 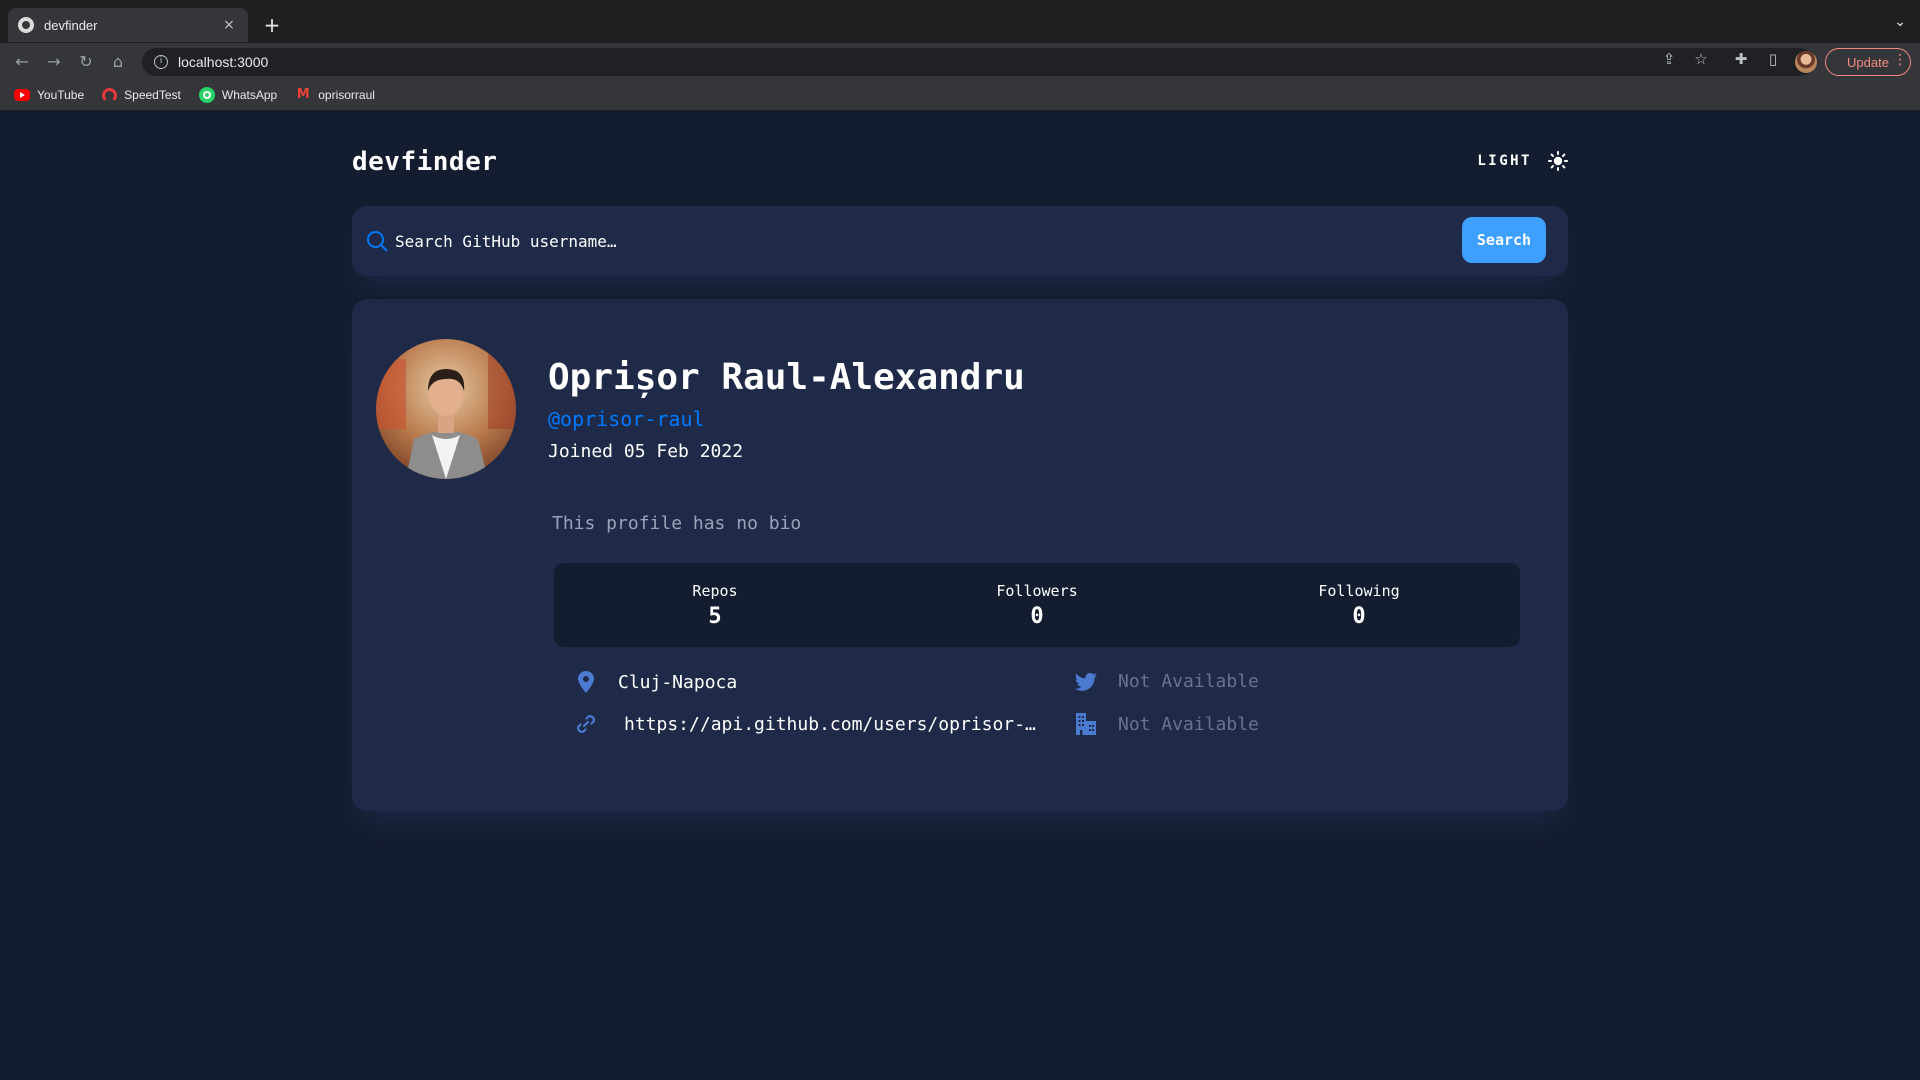 I want to click on tab-title: devfinder, so click(x=71, y=25).